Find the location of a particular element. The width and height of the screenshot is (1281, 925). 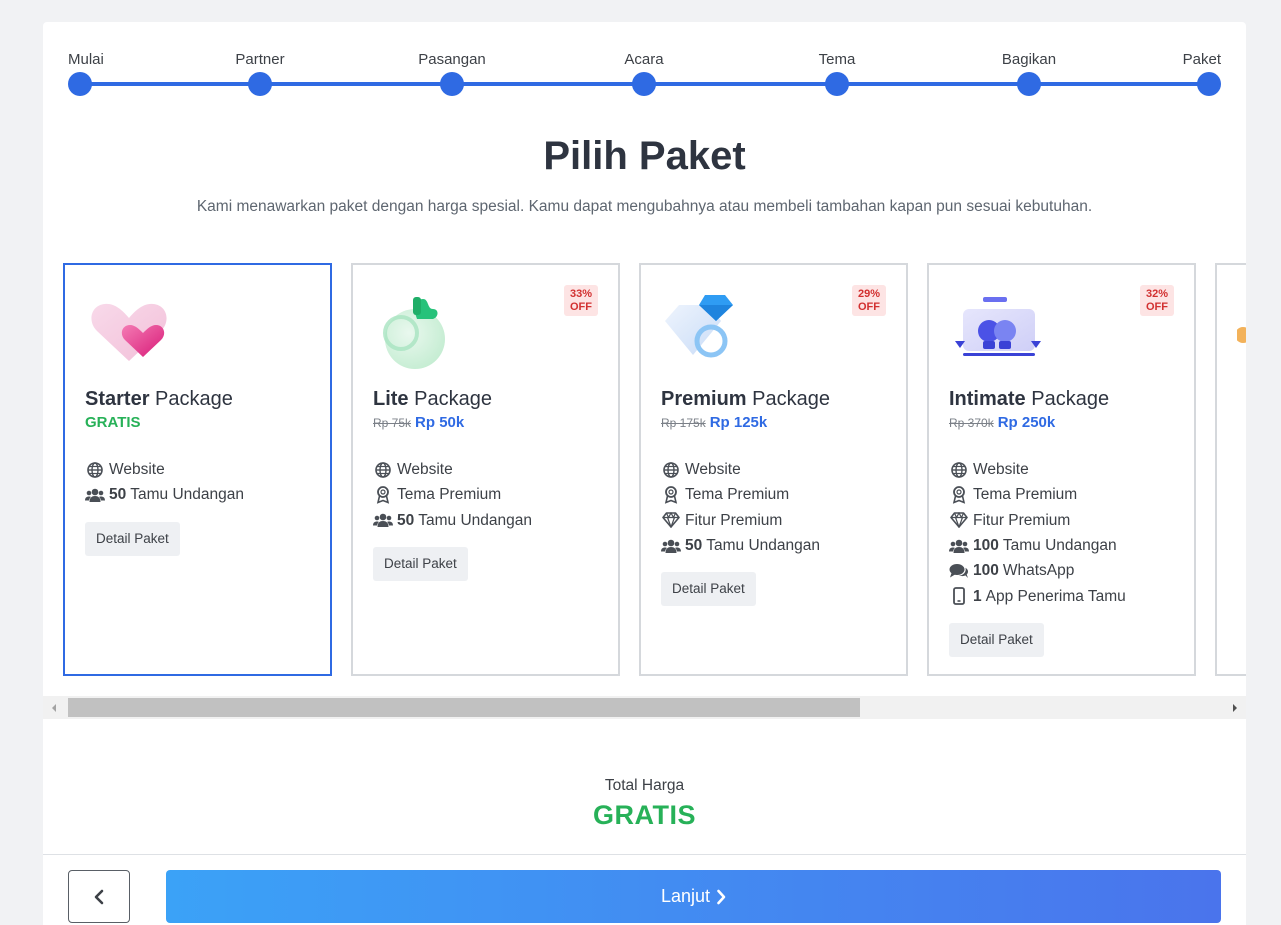

package-title: Lite Package is located at coordinates (432, 399).